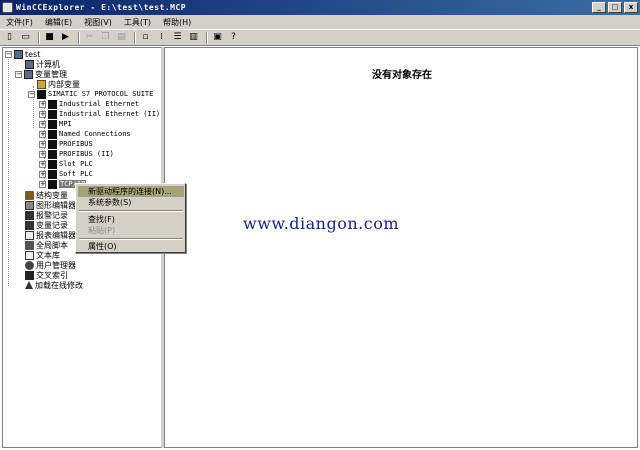 Image resolution: width=640 pixels, height=450 pixels. Describe the element at coordinates (9, 37) in the screenshot. I see `new-icon: ▯` at that location.